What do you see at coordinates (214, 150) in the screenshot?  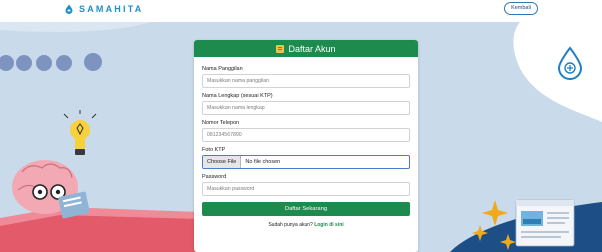 I see `ktp-label: Foto KTP` at bounding box center [214, 150].